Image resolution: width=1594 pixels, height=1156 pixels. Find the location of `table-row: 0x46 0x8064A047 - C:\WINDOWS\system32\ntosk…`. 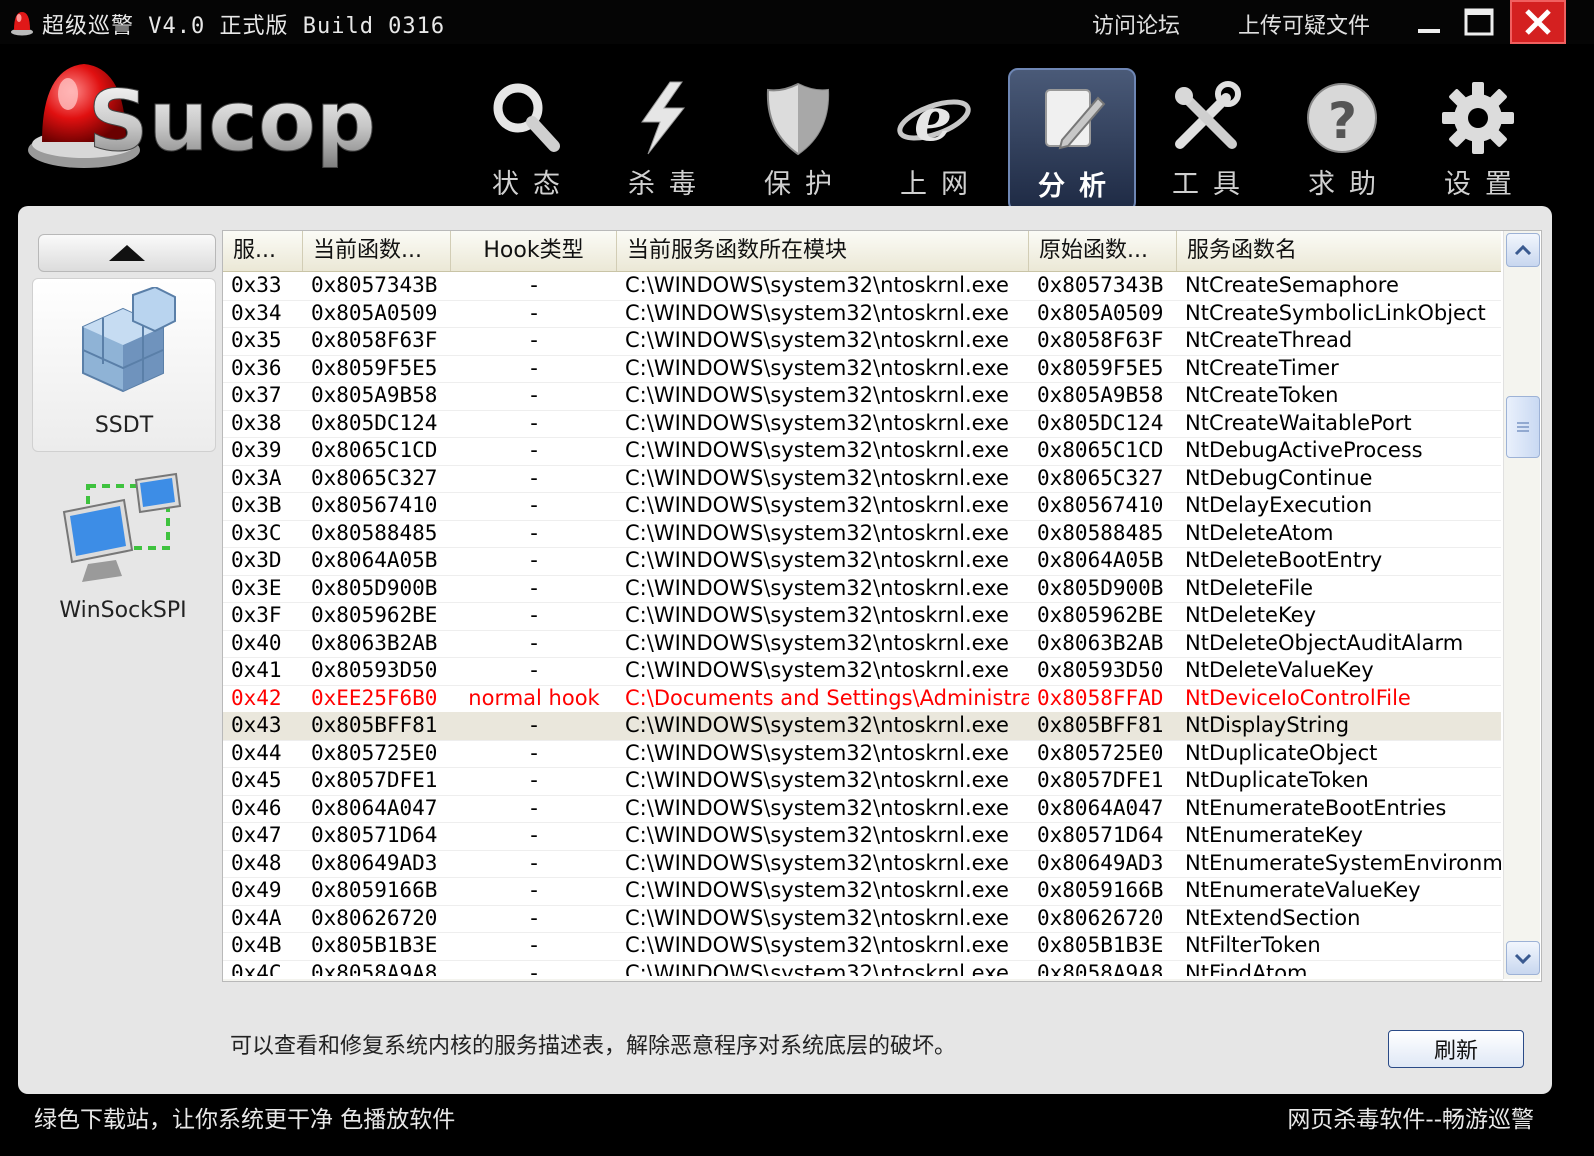

table-row: 0x46 0x8064A047 - C:\WINDOWS\system32\ntosk… is located at coordinates (862, 809).